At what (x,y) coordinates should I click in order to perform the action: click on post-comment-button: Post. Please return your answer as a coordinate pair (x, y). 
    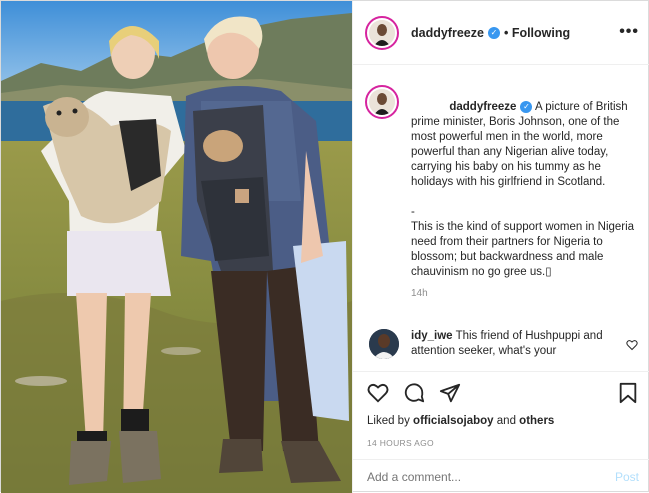
    Looking at the image, I should click on (627, 477).